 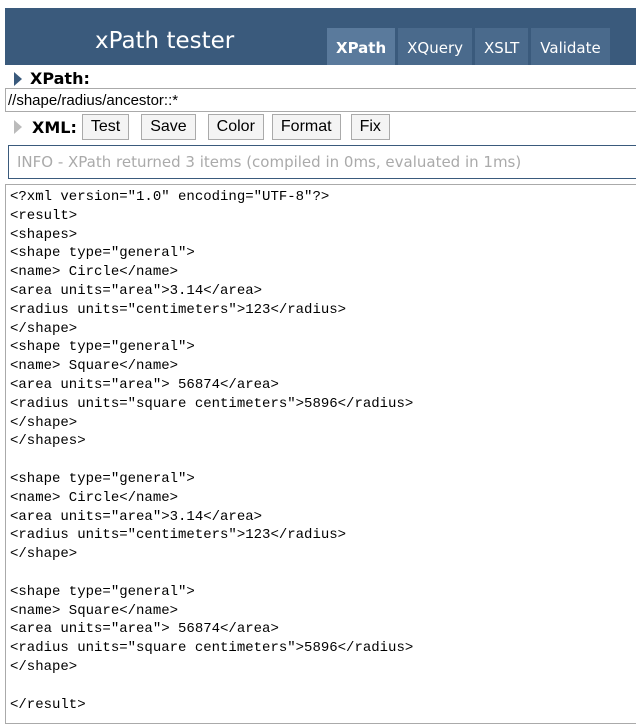 I want to click on tab-xquery: XQuery, so click(x=435, y=46).